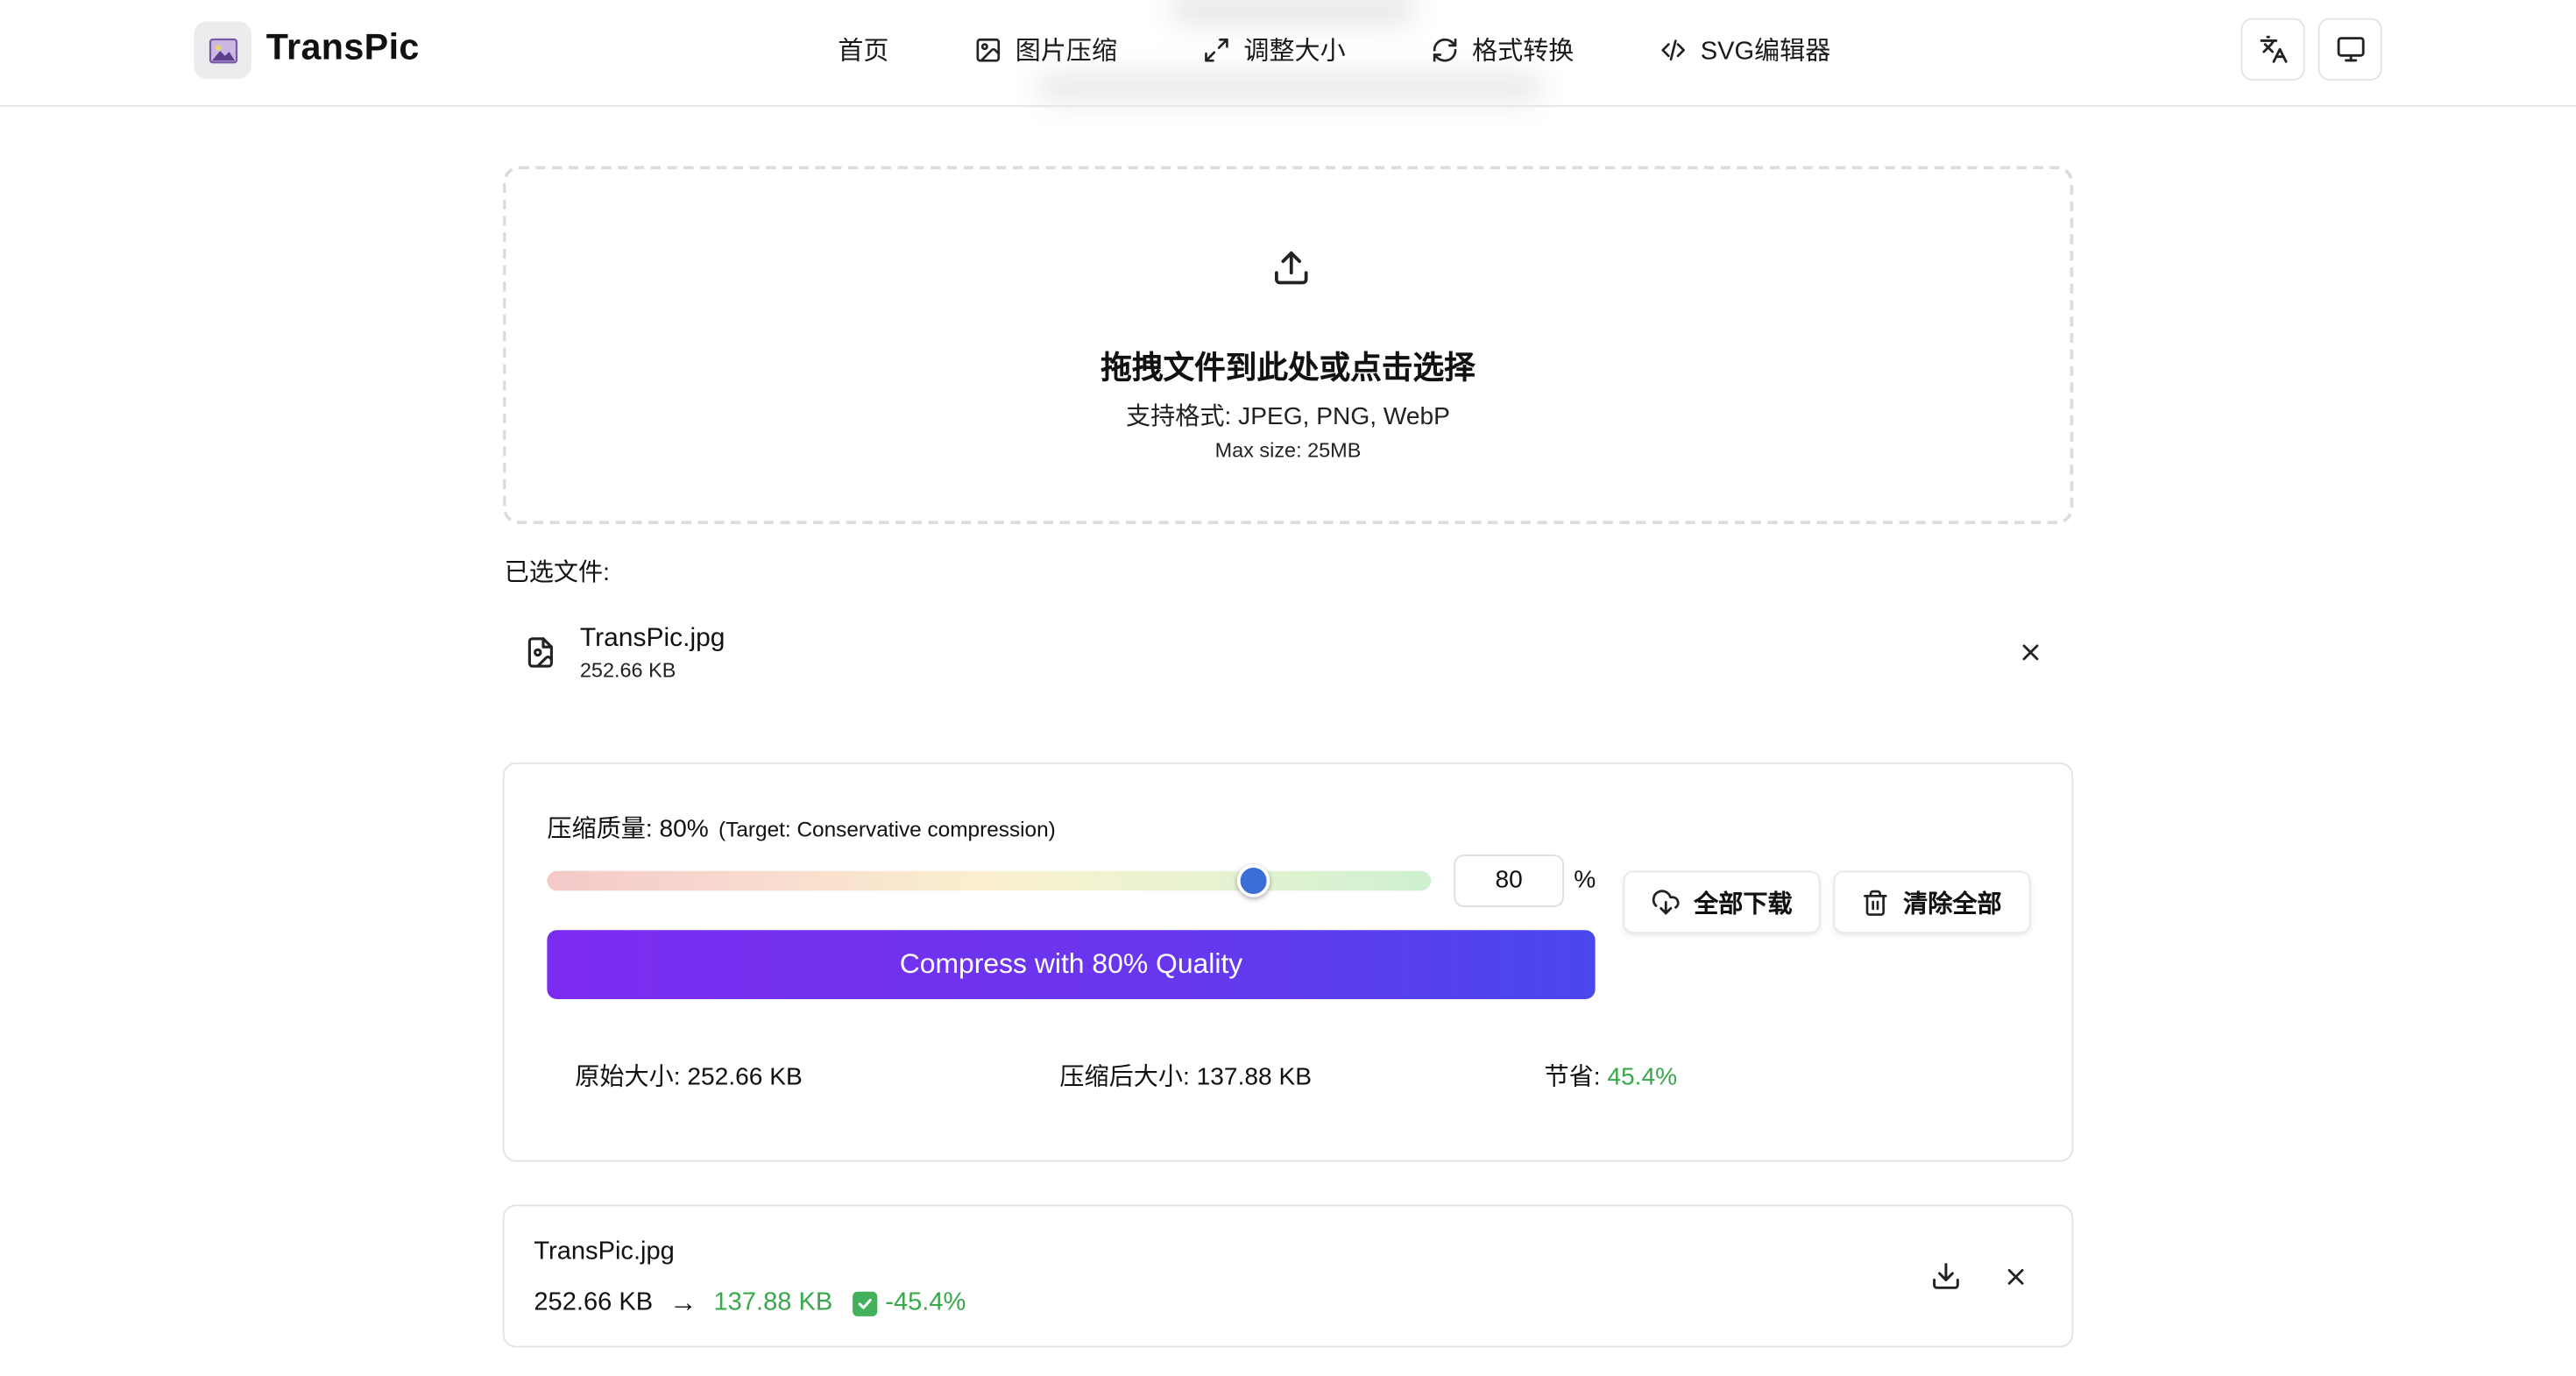 Image resolution: width=2576 pixels, height=1376 pixels. What do you see at coordinates (989, 880) in the screenshot?
I see `quality-slider` at bounding box center [989, 880].